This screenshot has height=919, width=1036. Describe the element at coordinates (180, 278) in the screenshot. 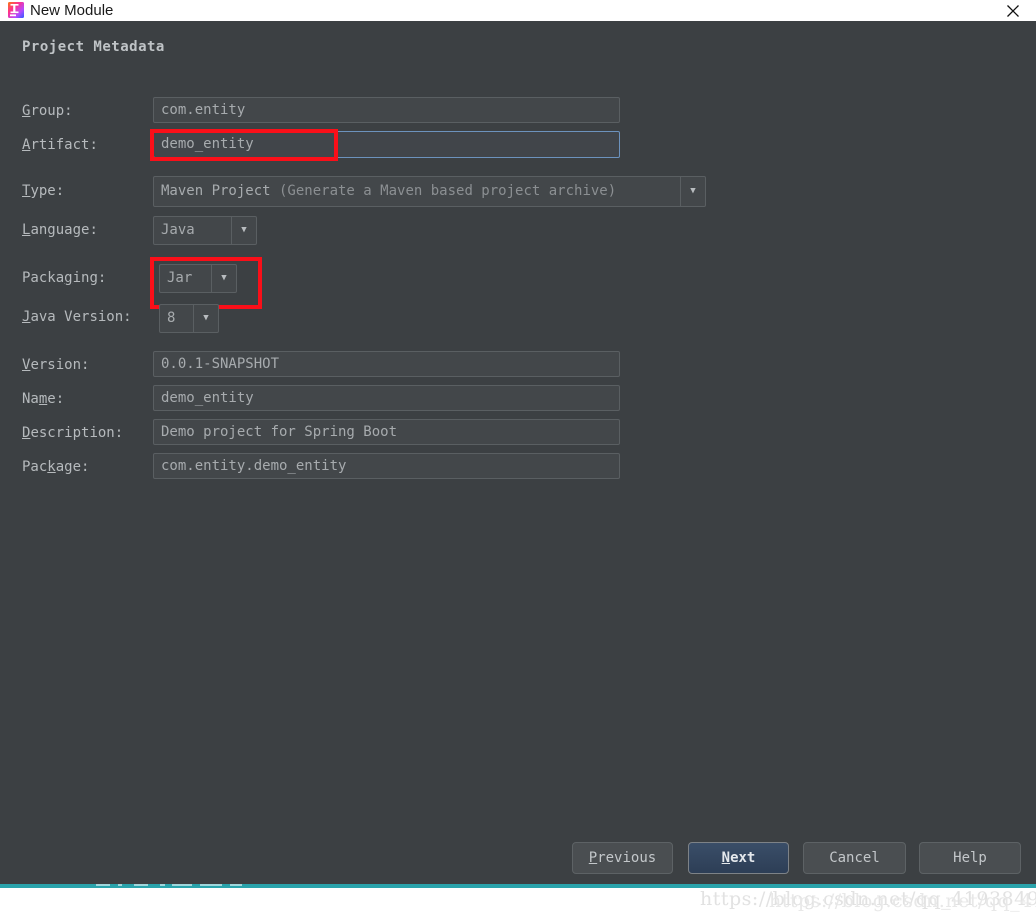

I see `packaging-combobox-value: Jar` at that location.